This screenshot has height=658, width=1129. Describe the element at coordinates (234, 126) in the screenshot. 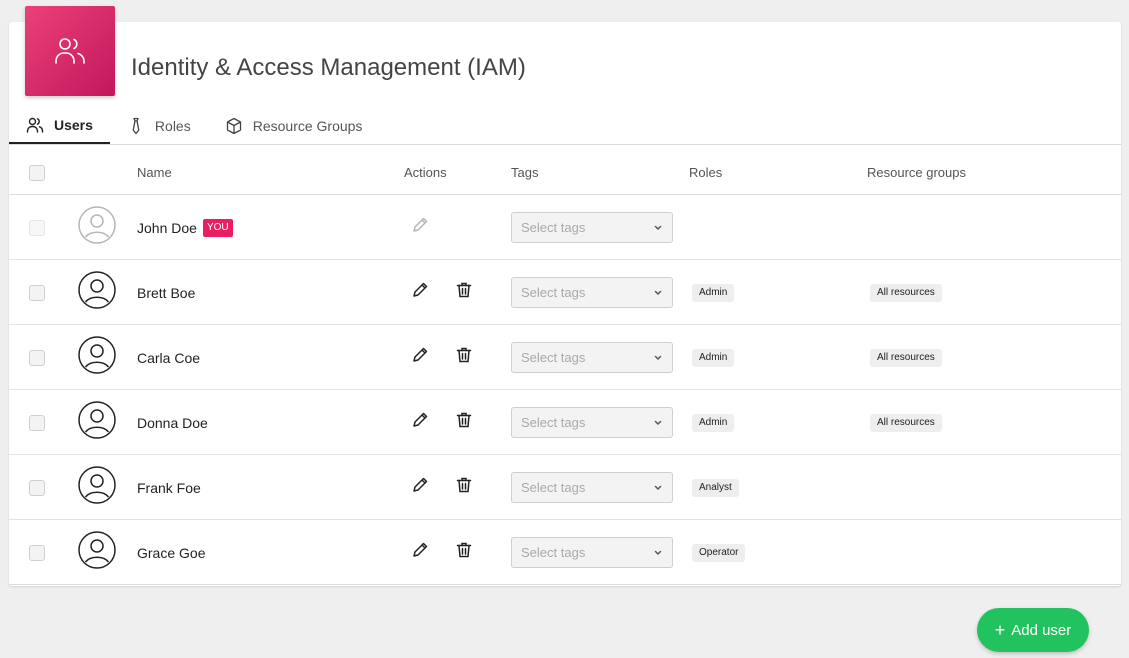

I see `cube-icon` at that location.